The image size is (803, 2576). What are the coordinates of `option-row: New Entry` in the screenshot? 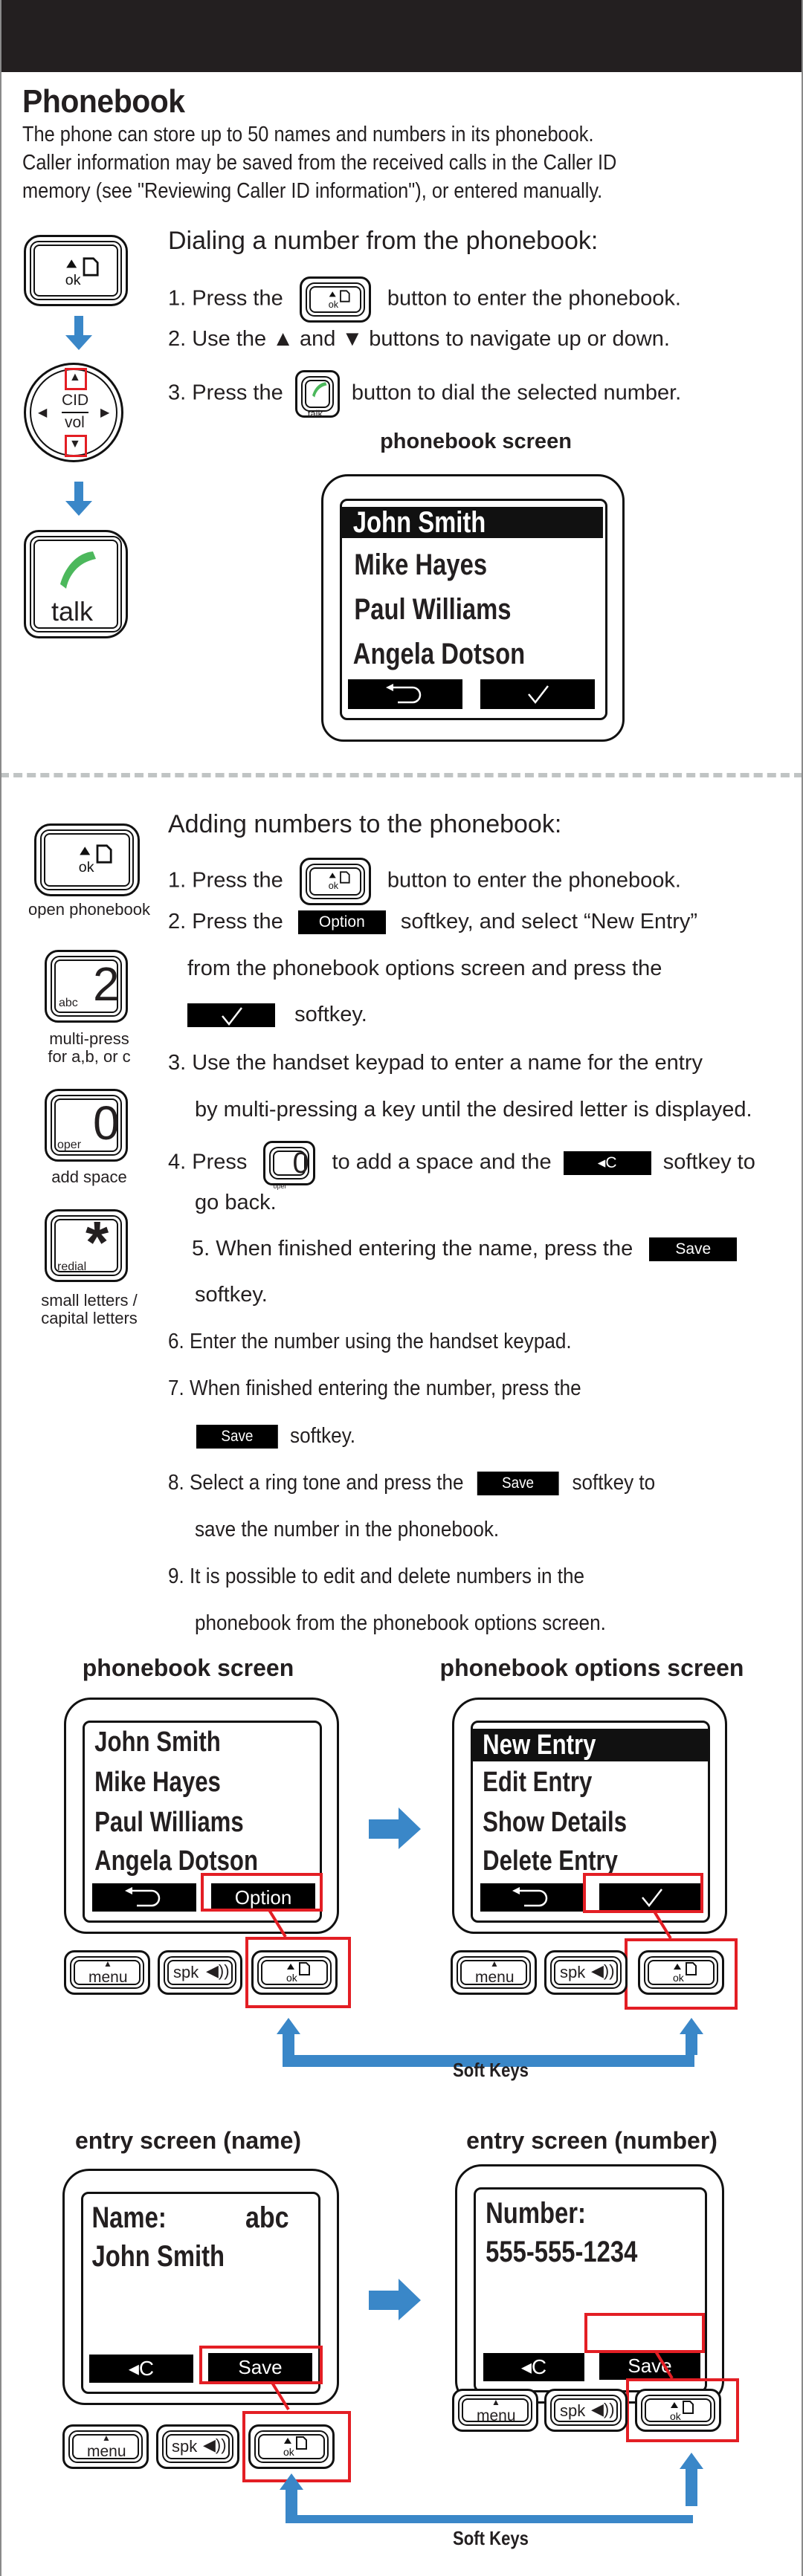 It's located at (590, 1745).